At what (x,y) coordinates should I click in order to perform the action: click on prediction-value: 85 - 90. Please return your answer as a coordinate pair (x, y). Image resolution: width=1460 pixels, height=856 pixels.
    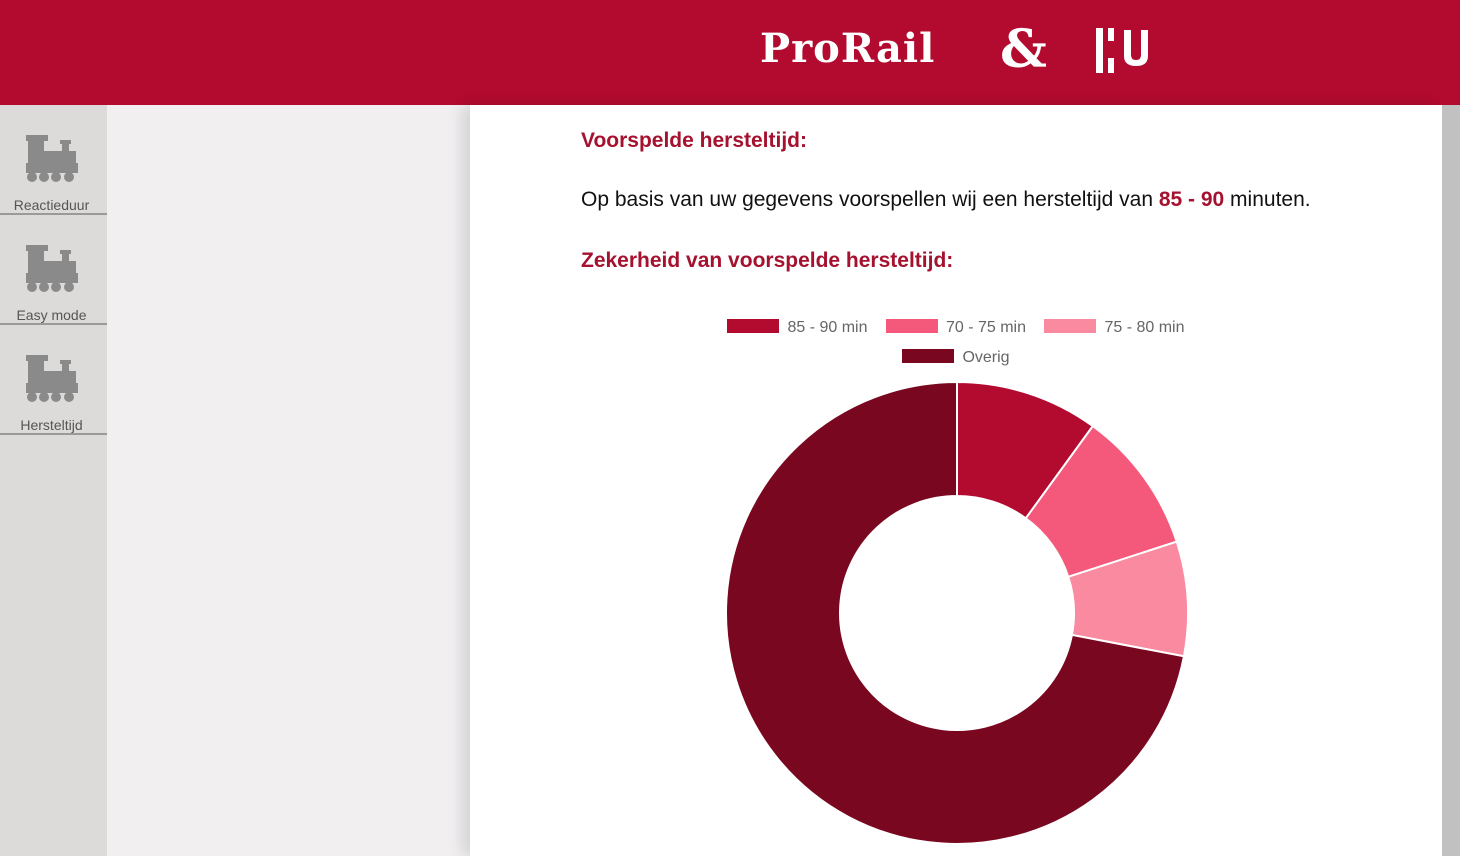
    Looking at the image, I should click on (1191, 199).